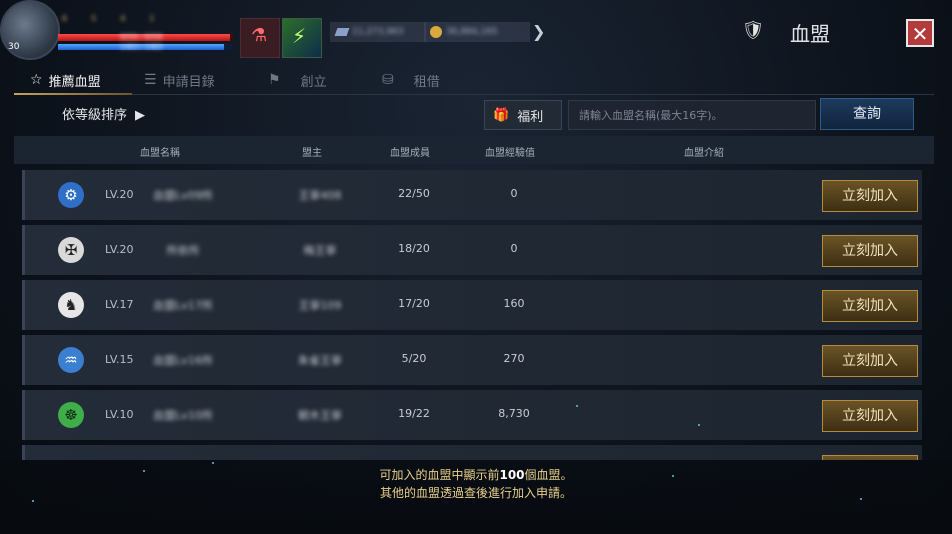 Image resolution: width=952 pixels, height=534 pixels. I want to click on clan-search-input, so click(692, 115).